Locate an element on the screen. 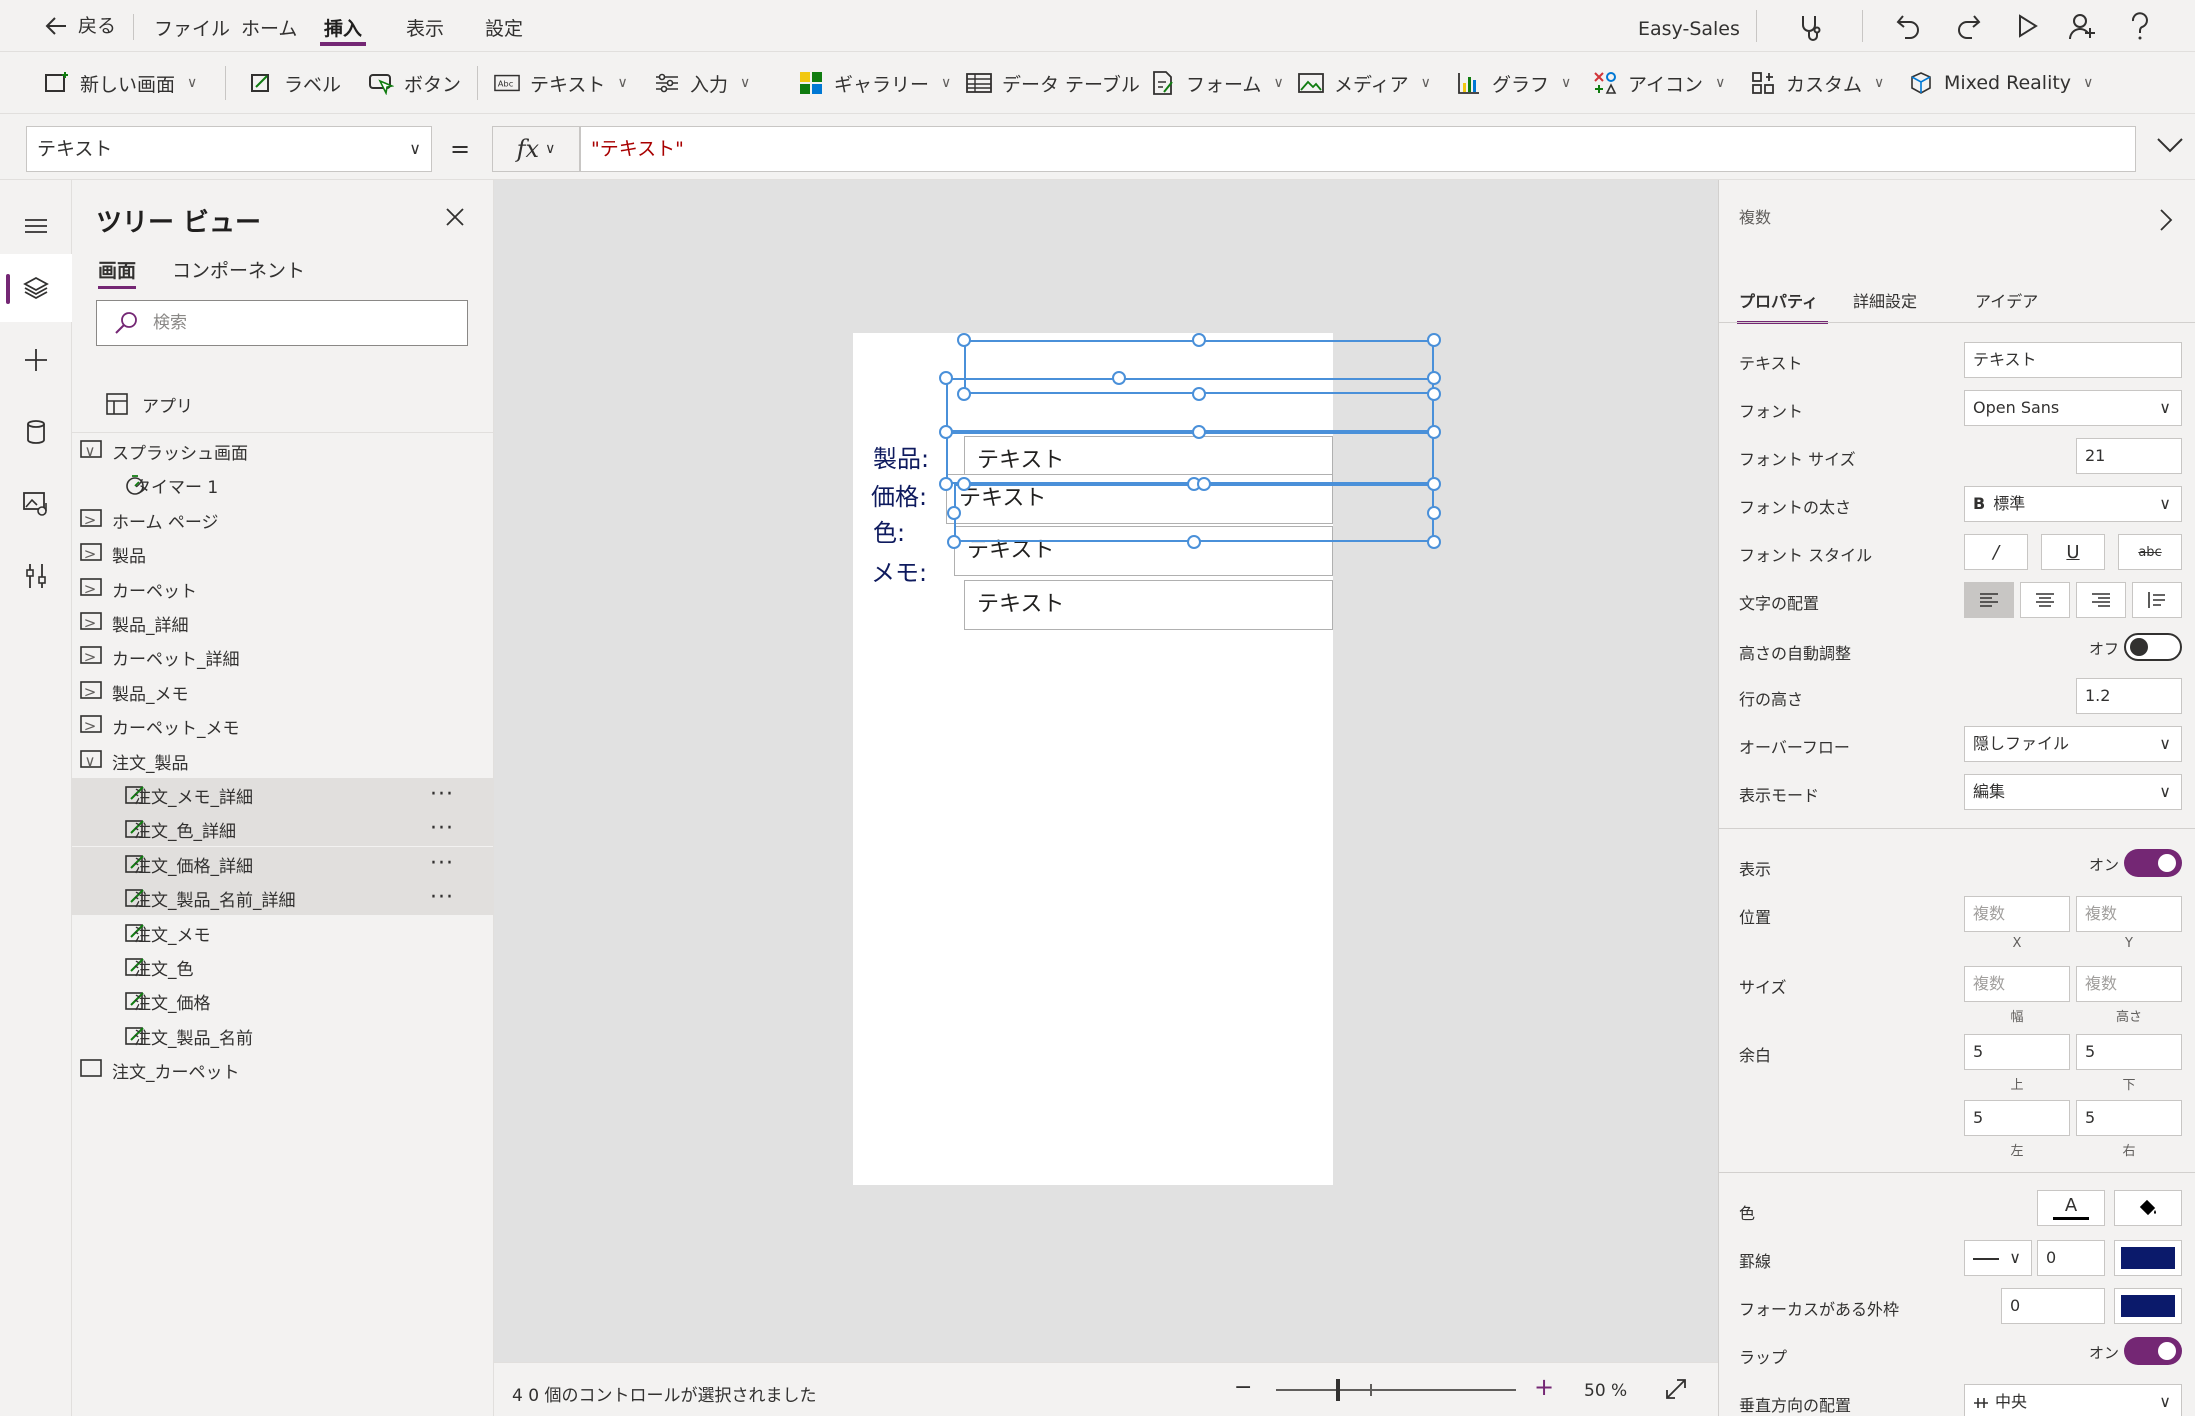 This screenshot has height=1416, width=2195. tree-item: 注文_色 is located at coordinates (283, 967).